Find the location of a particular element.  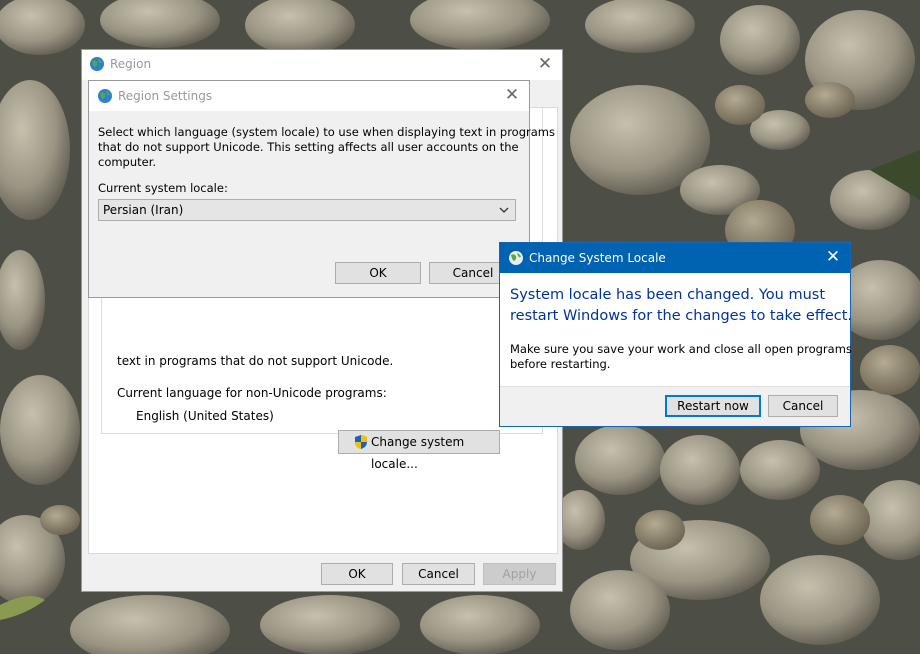

dialog-button-bar: Restart now Cancel is located at coordinates (675, 406).